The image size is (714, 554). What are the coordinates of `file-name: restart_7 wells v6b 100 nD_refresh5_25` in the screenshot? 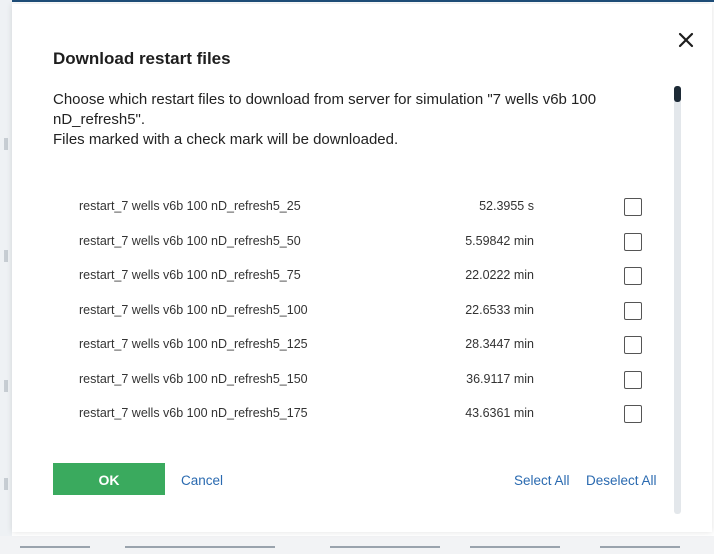 It's located at (190, 206).